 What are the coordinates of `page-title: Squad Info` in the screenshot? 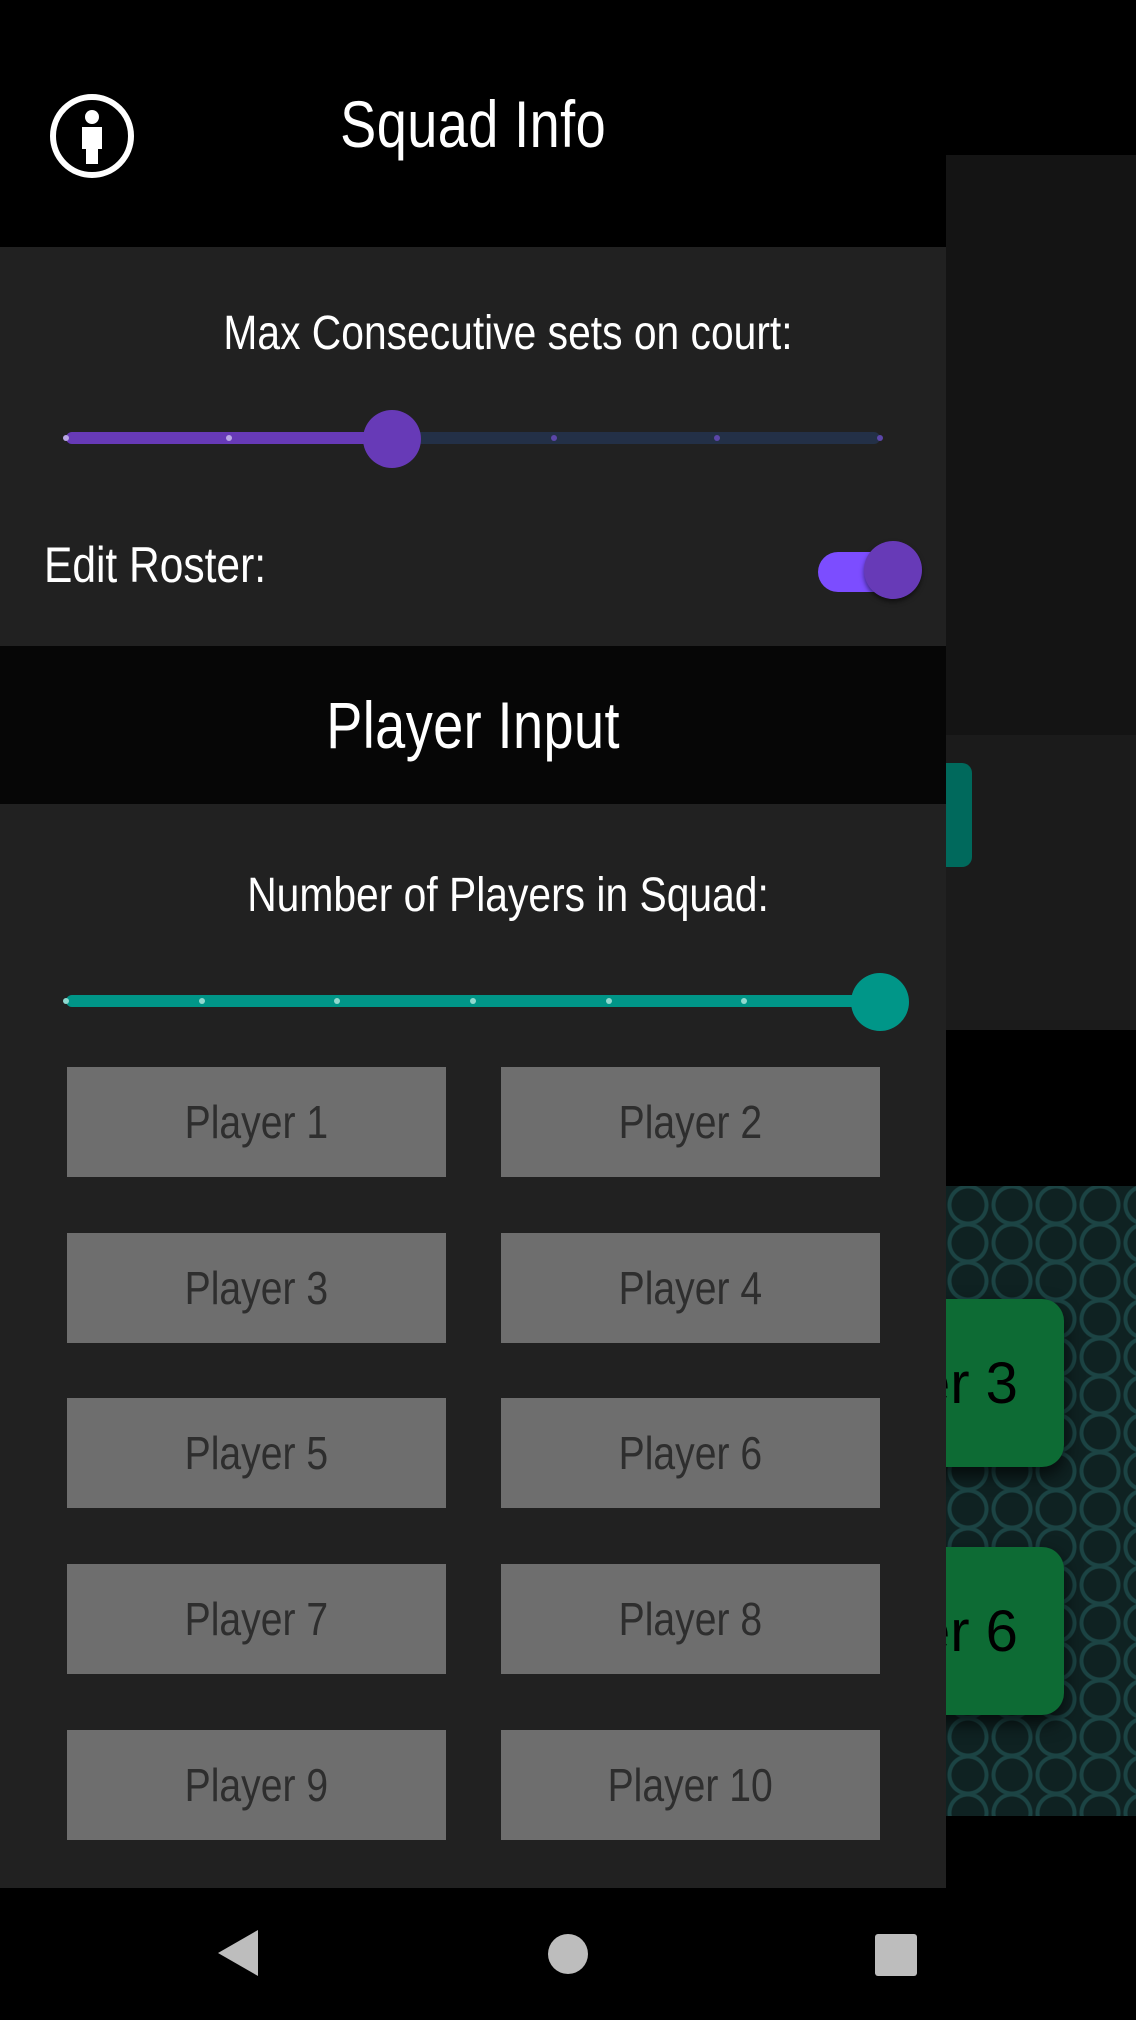 It's located at (473, 123).